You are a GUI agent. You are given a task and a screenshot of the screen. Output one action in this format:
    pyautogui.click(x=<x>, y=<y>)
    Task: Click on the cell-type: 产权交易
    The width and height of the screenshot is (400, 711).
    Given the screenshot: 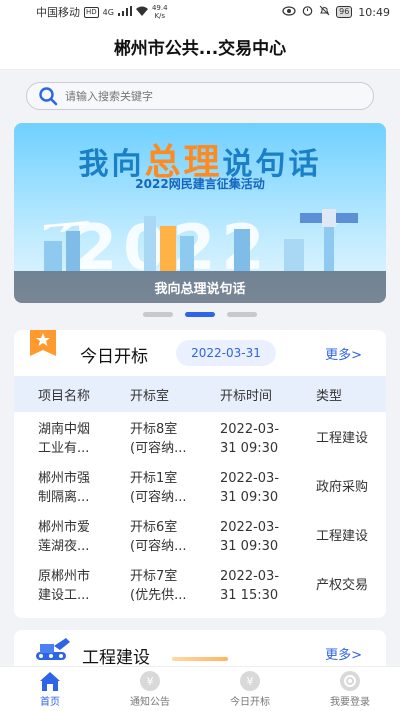 What is the action you would take?
    pyautogui.click(x=342, y=585)
    